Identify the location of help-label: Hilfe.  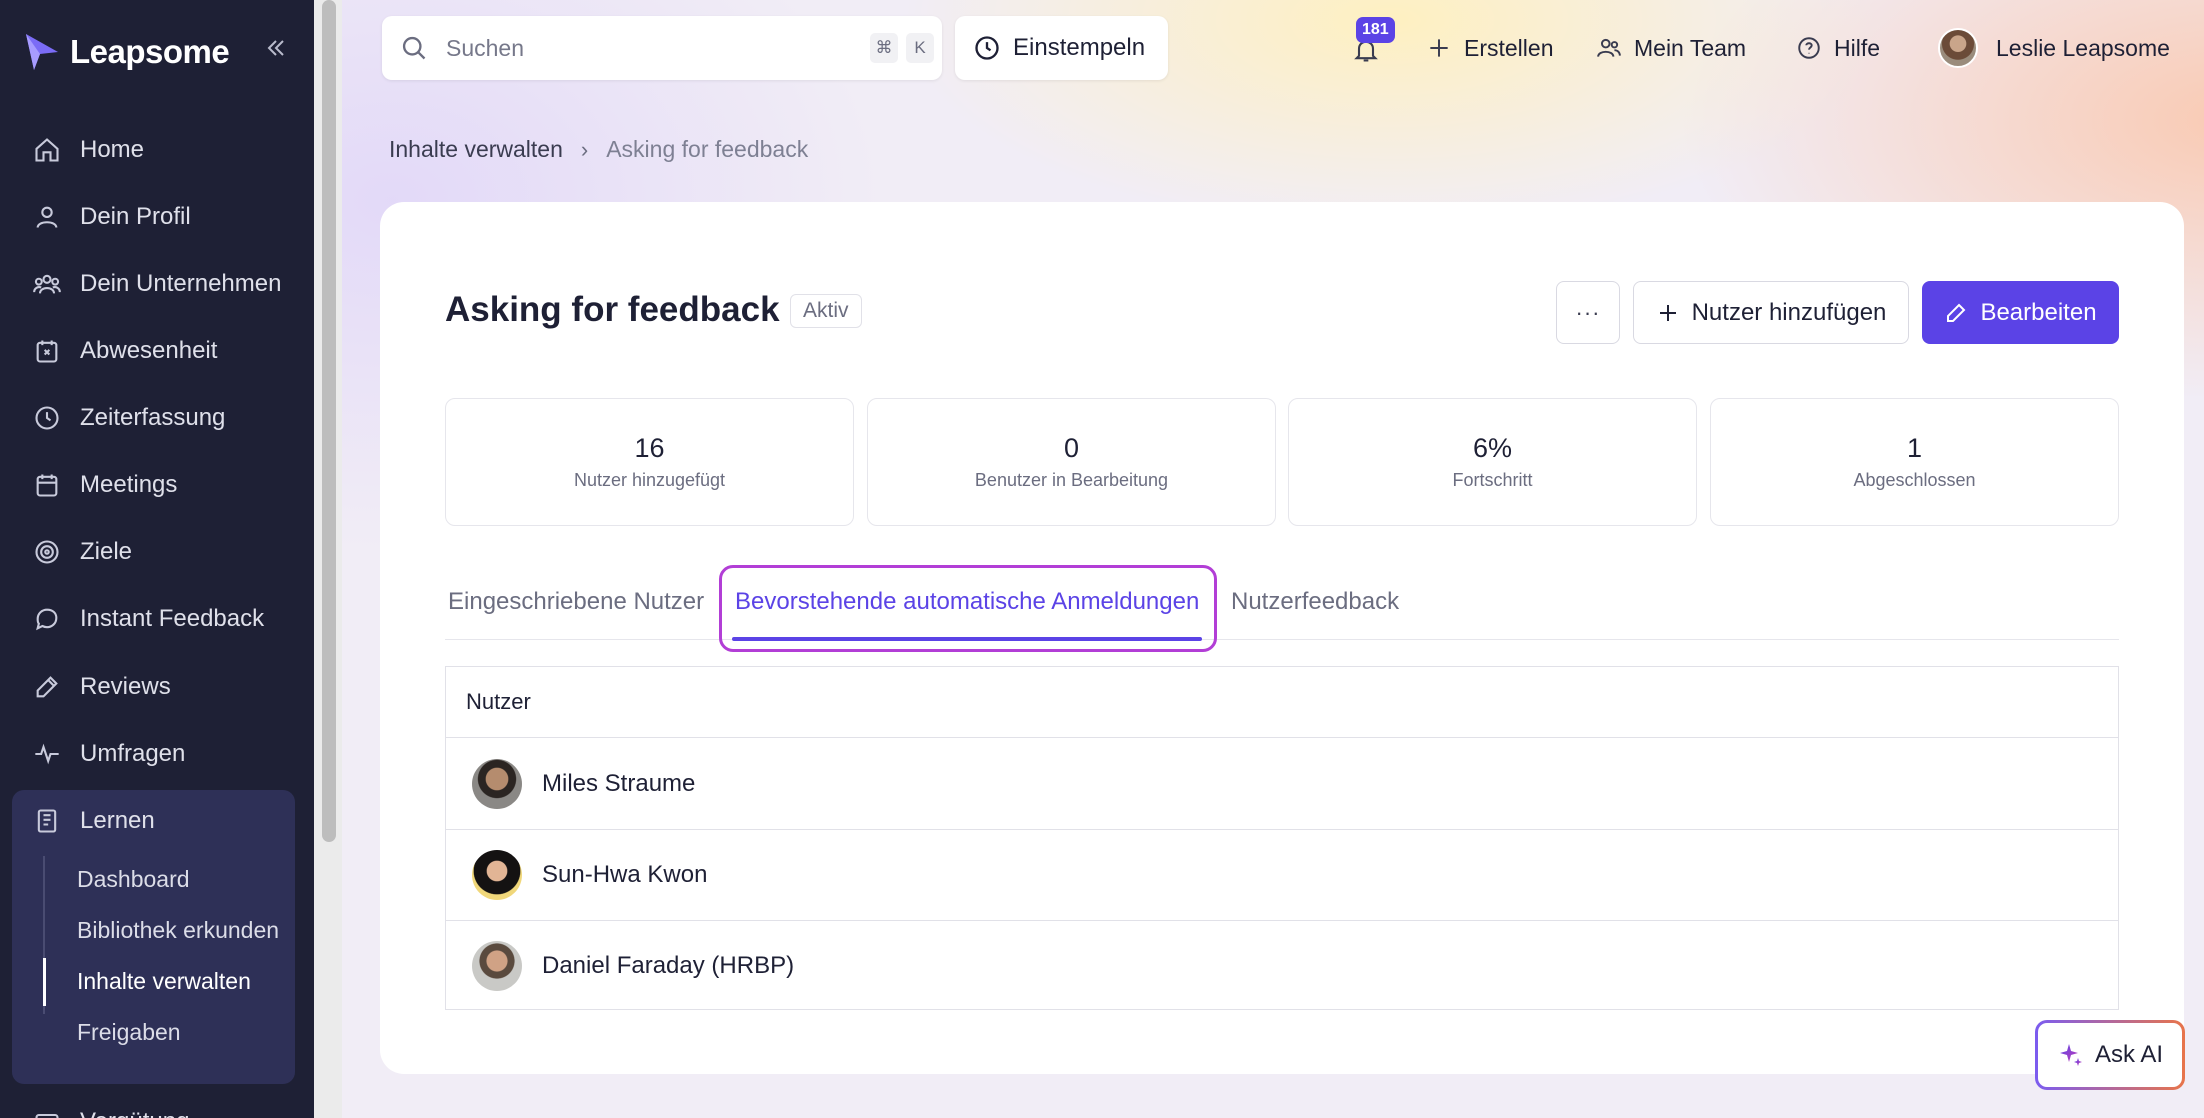
(1857, 47).